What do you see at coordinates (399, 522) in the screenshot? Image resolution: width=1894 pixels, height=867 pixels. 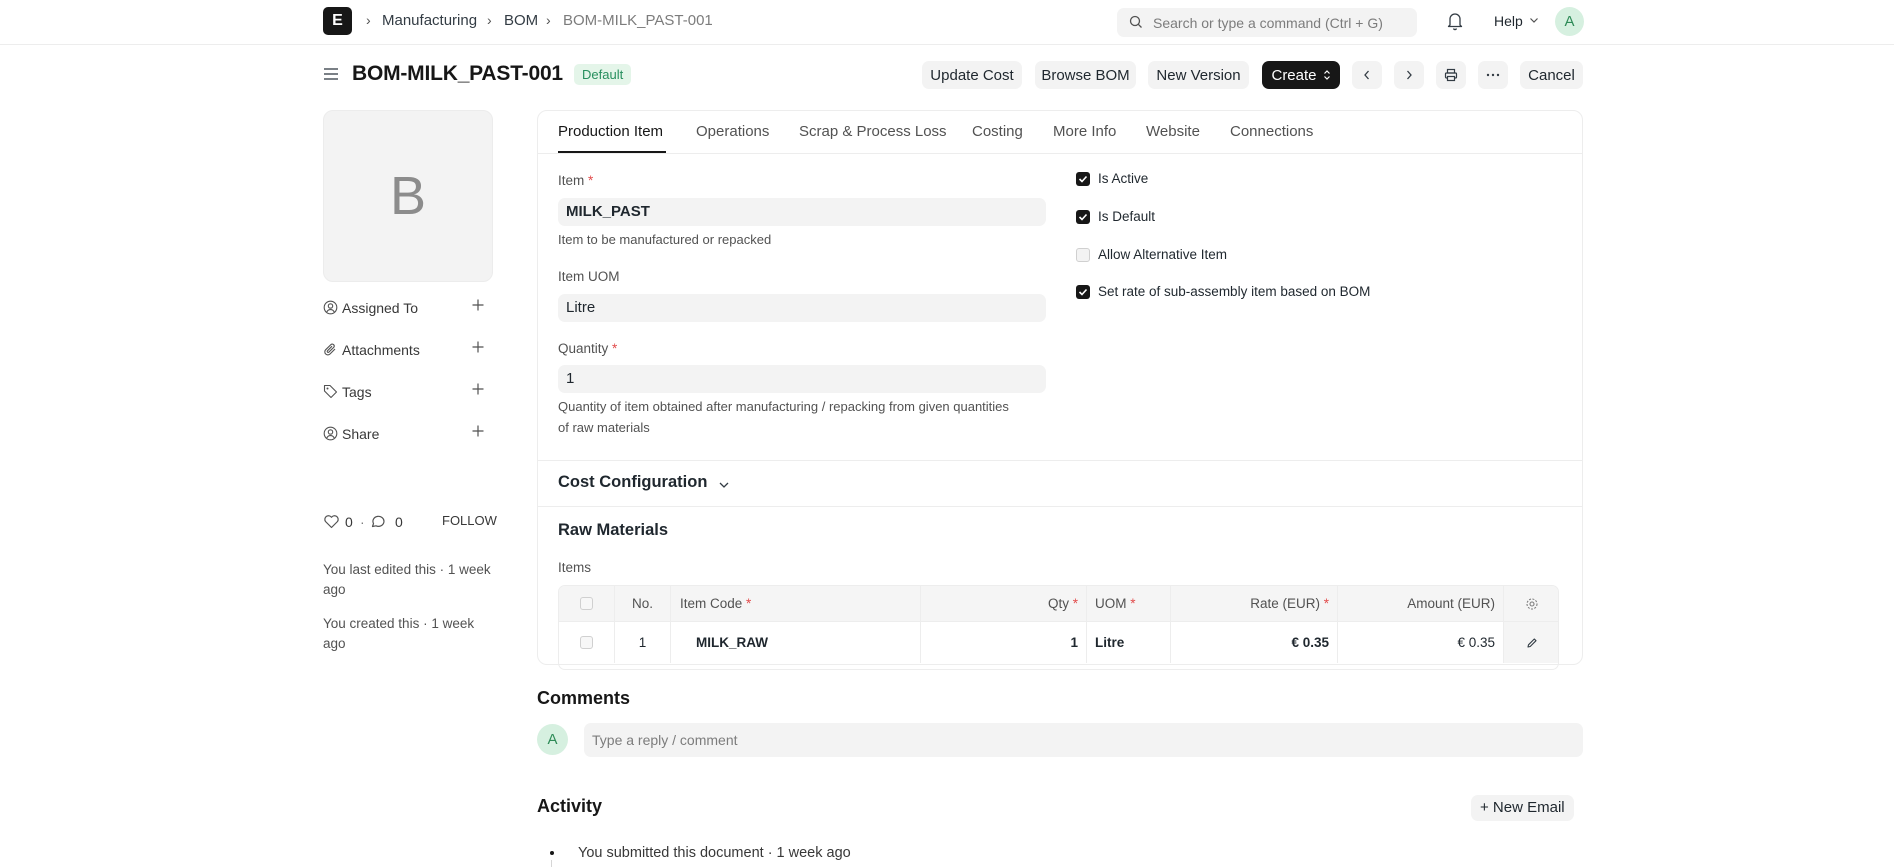 I see `comment-count: 0` at bounding box center [399, 522].